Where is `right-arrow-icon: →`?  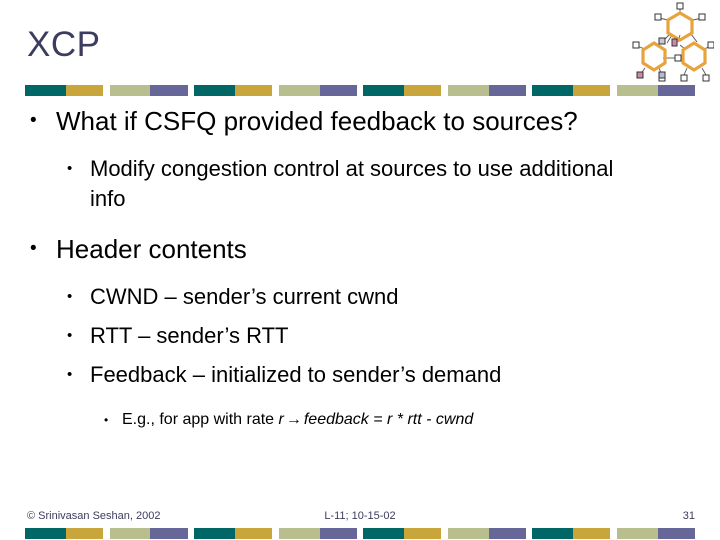 right-arrow-icon: → is located at coordinates (293, 419).